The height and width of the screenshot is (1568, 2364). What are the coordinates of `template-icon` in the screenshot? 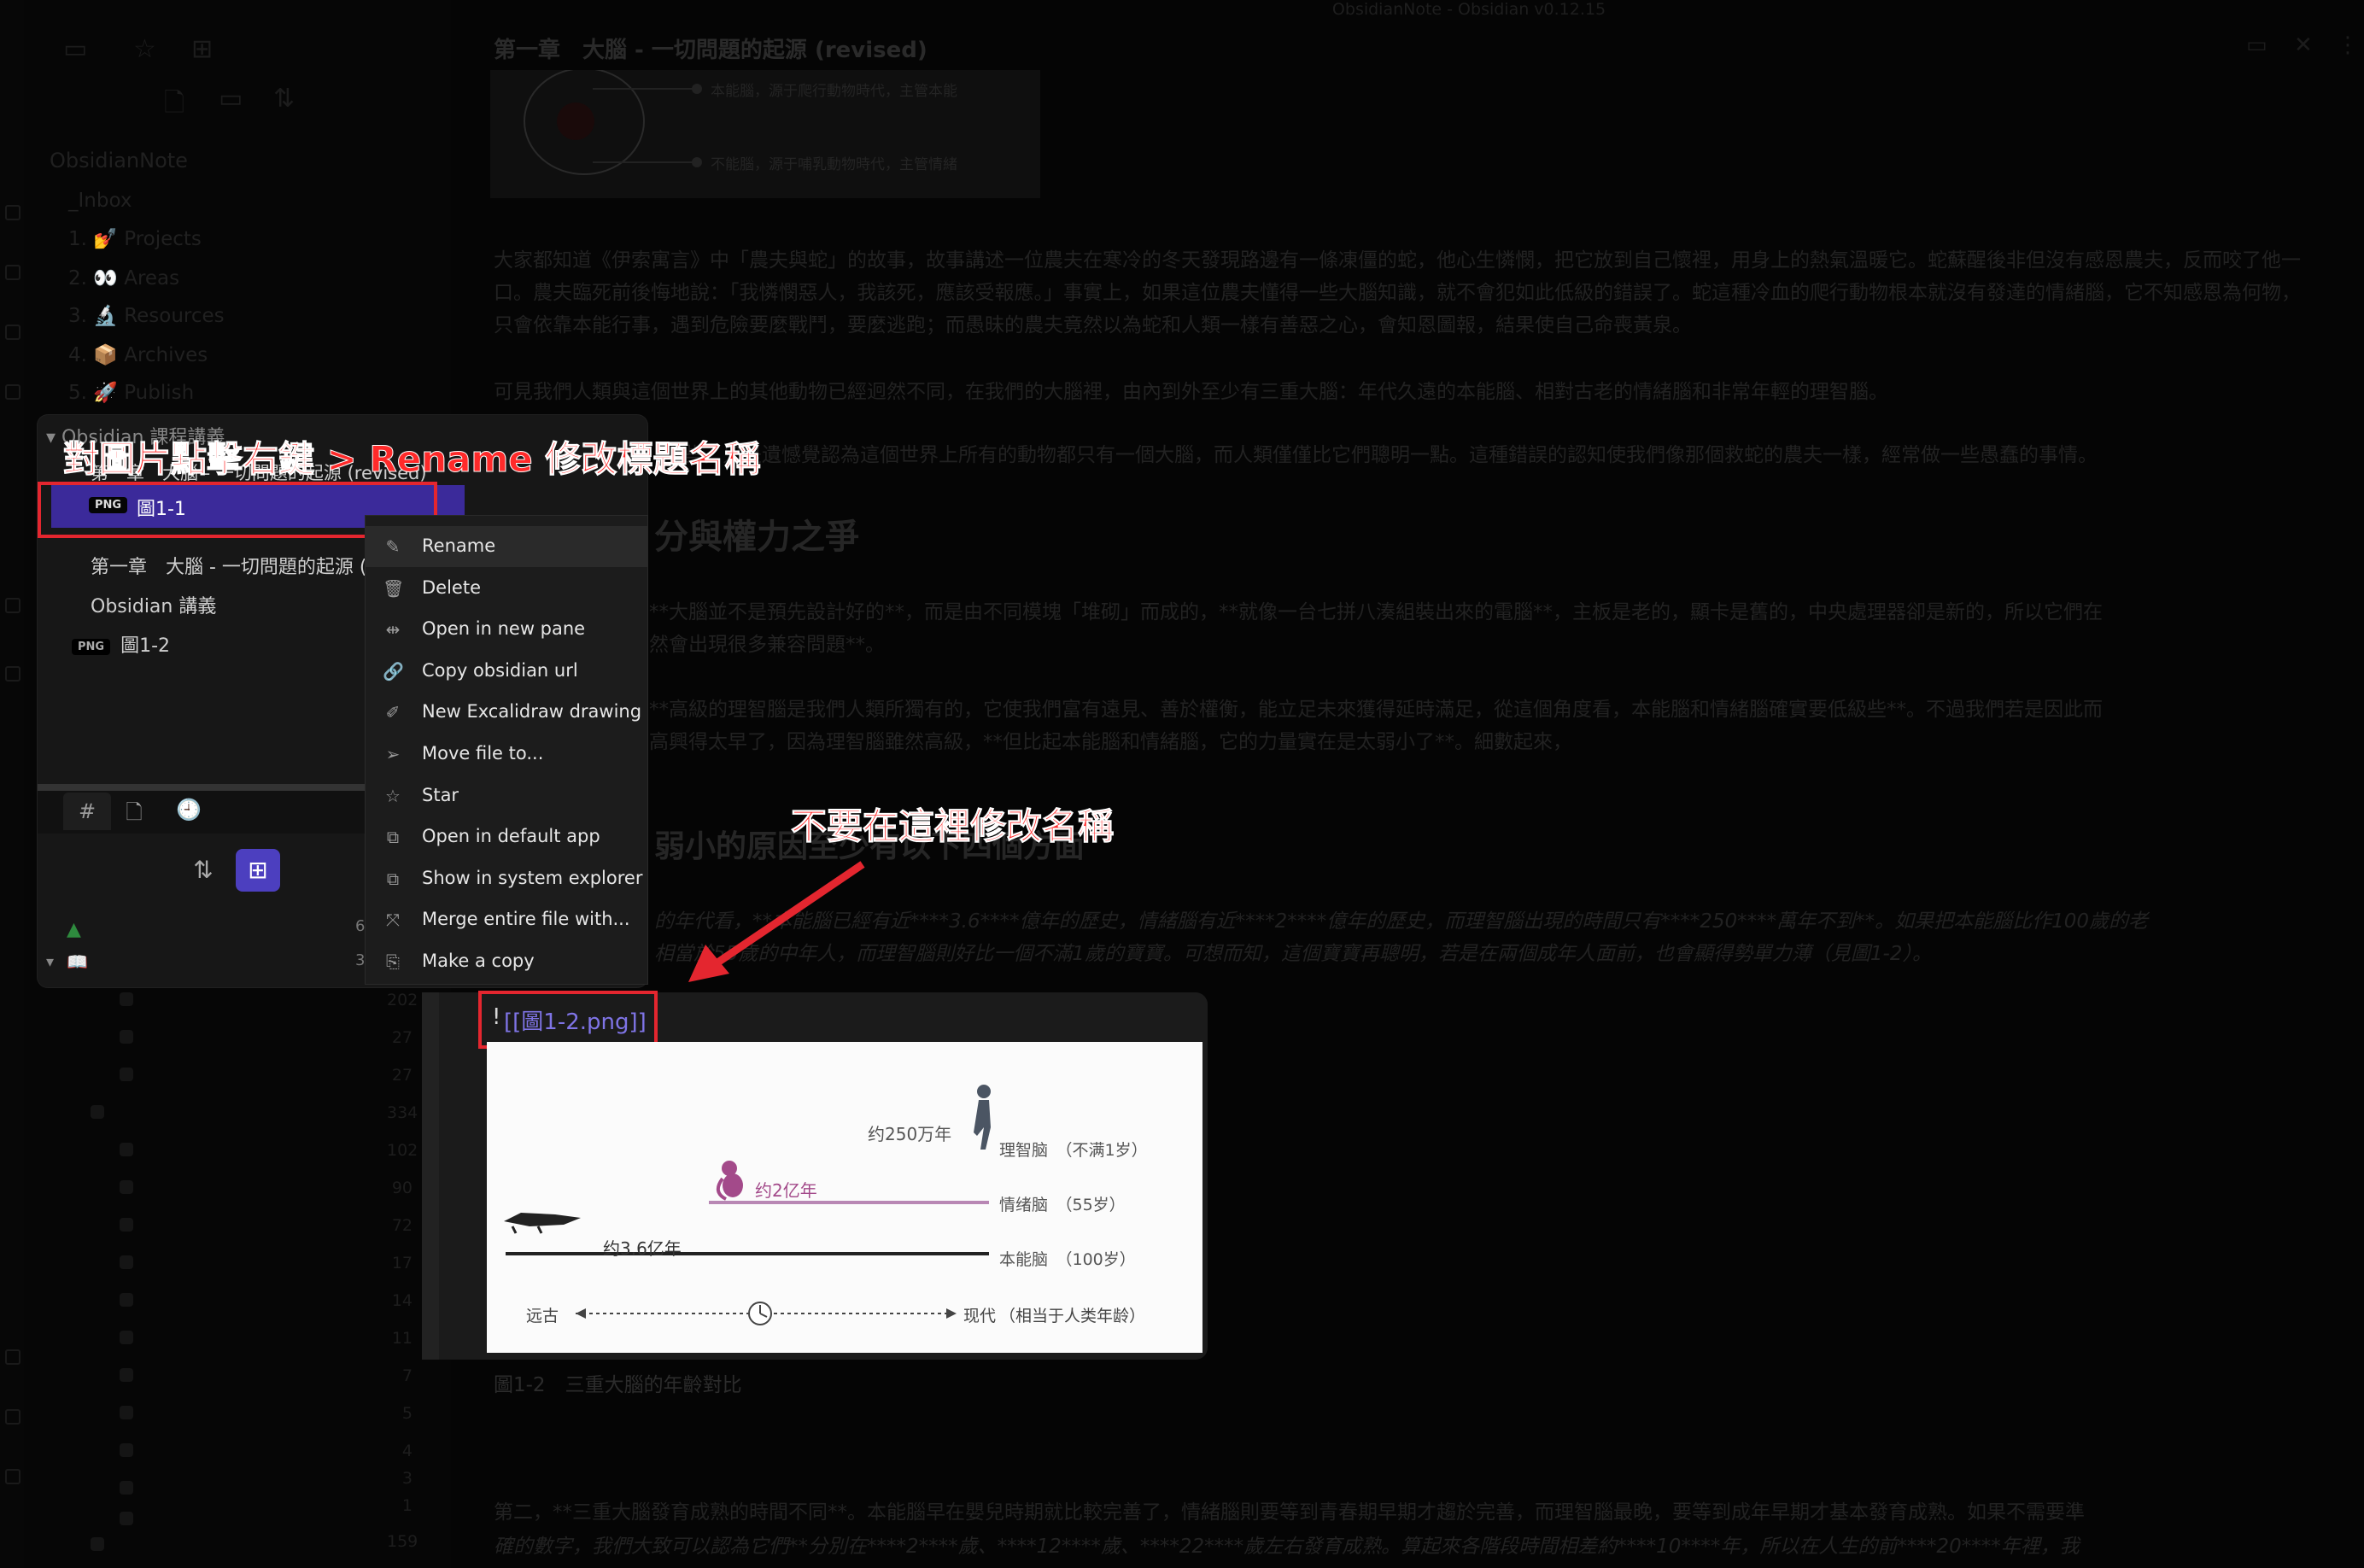 It's located at (12, 392).